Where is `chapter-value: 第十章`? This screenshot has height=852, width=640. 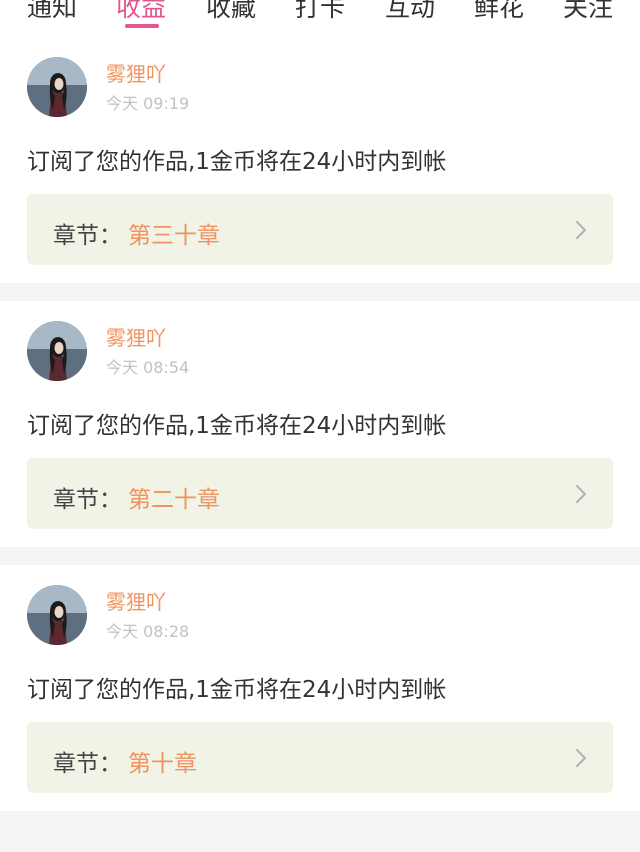 chapter-value: 第十章 is located at coordinates (162, 764).